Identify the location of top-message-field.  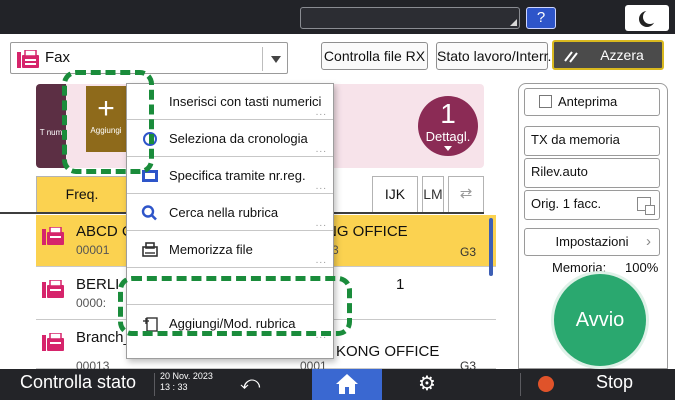
(410, 18).